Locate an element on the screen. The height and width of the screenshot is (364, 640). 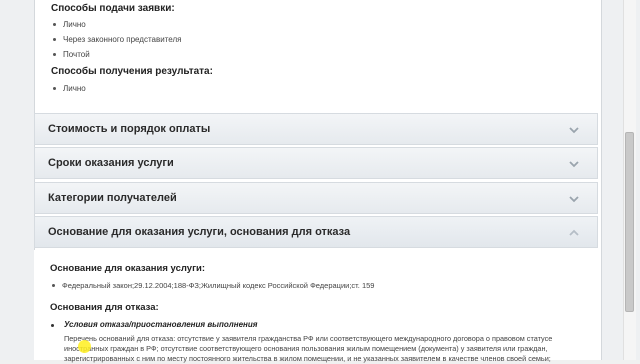
list-item: Через законного представителя is located at coordinates (116, 39).